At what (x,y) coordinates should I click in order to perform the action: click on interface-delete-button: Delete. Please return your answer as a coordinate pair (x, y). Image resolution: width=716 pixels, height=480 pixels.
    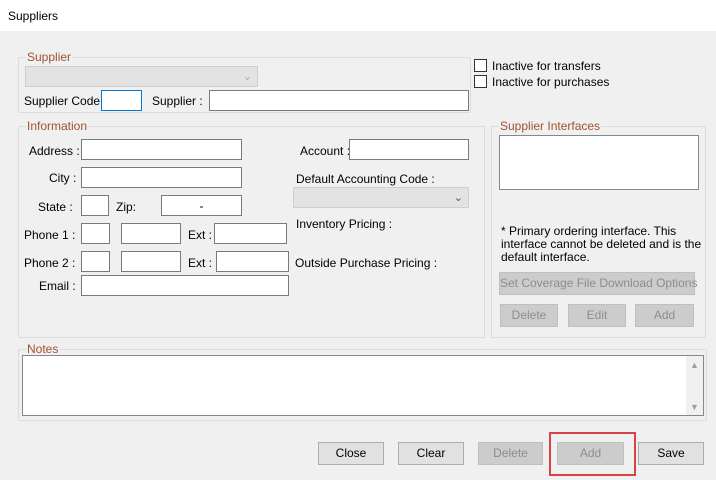
    Looking at the image, I should click on (529, 315).